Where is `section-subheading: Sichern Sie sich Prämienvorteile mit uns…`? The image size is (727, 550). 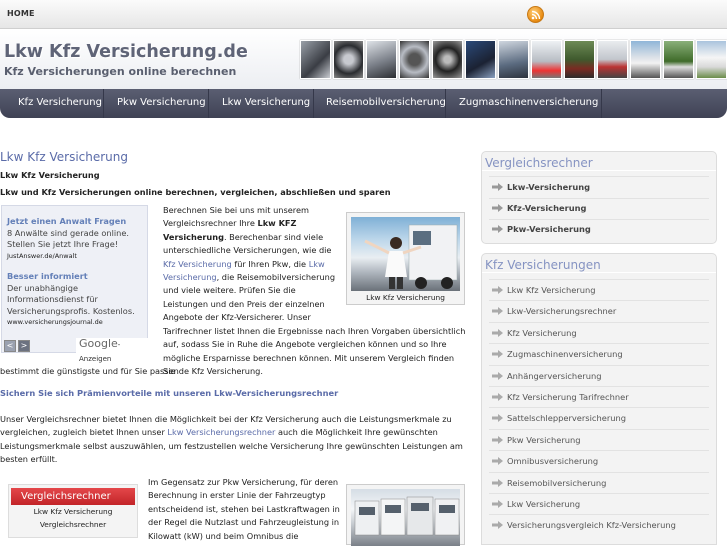 section-subheading: Sichern Sie sich Prämienvorteile mit uns… is located at coordinates (169, 393).